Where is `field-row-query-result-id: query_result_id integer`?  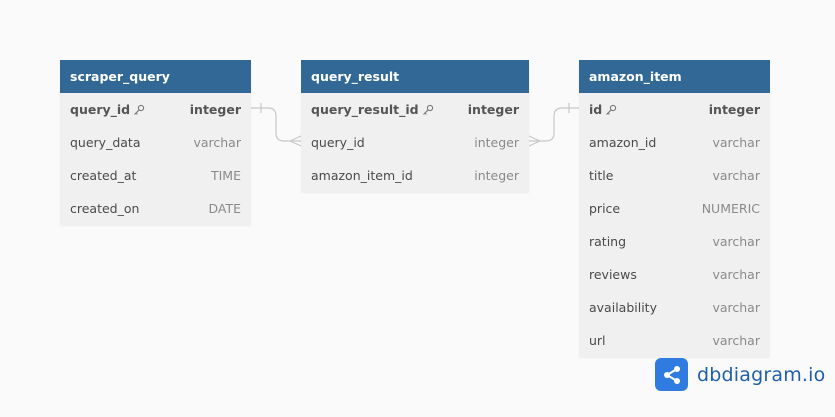
field-row-query-result-id: query_result_id integer is located at coordinates (415, 109).